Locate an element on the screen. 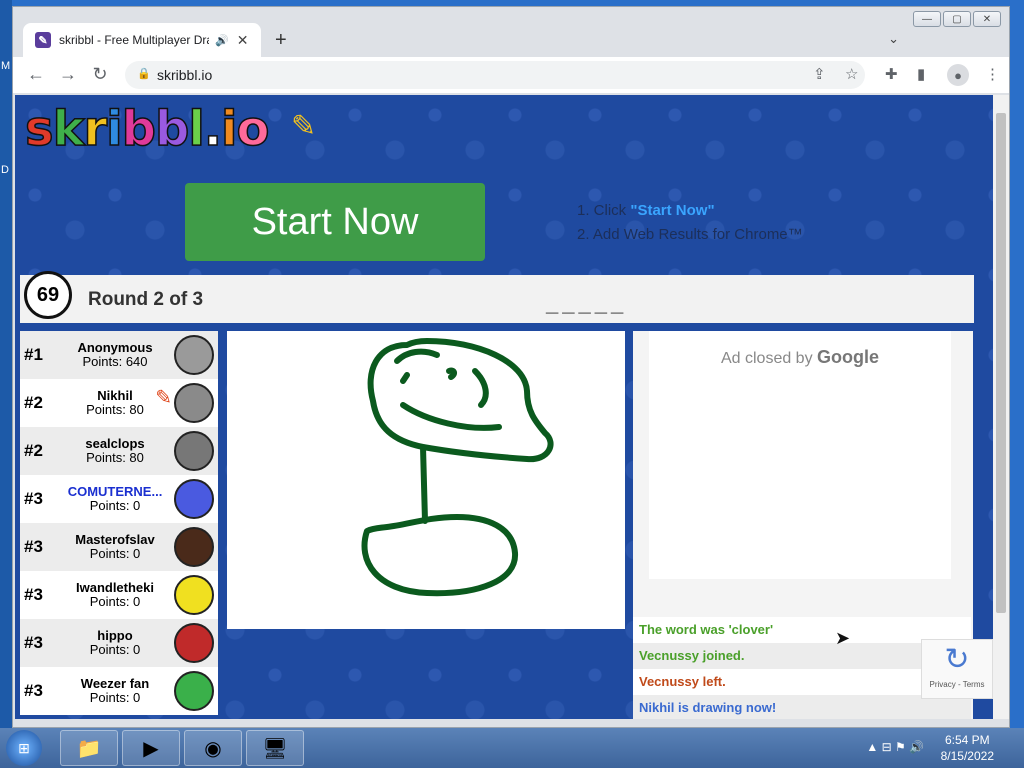  page-scrollbar is located at coordinates (1001, 407).